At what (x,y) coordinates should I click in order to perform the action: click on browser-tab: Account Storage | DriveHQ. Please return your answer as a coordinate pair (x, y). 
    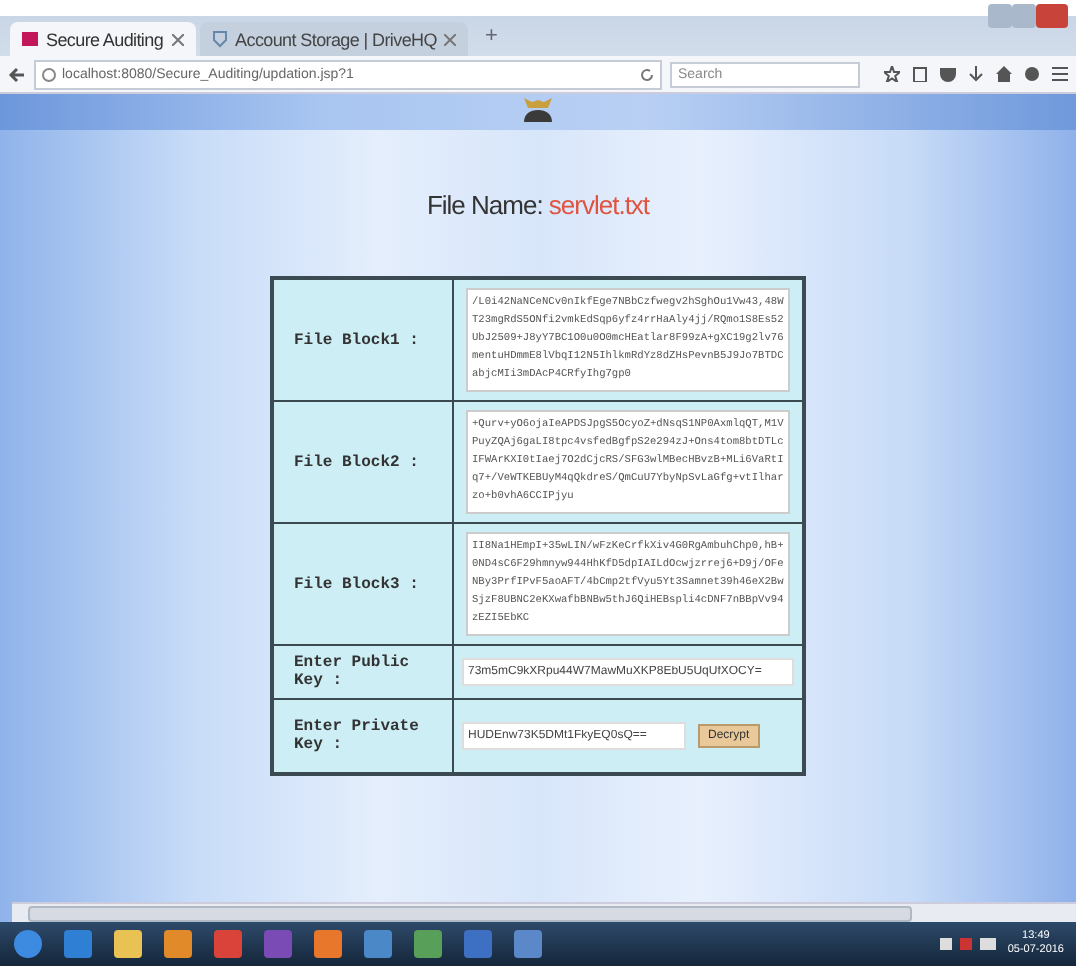
    Looking at the image, I should click on (334, 39).